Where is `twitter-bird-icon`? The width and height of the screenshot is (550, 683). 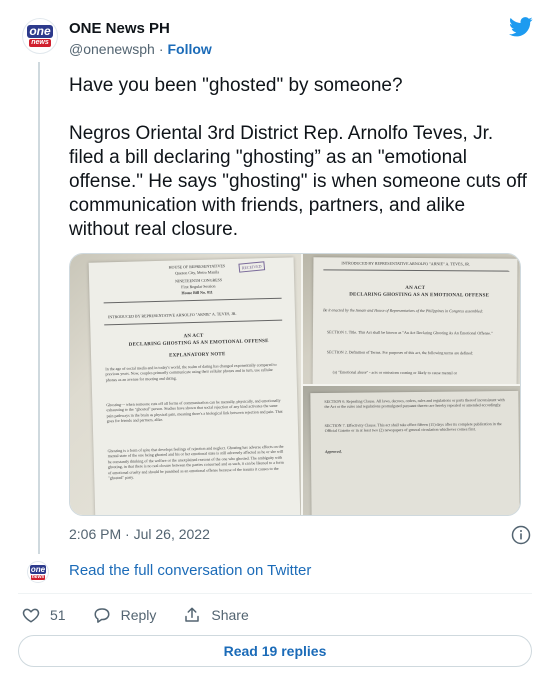 twitter-bird-icon is located at coordinates (521, 27).